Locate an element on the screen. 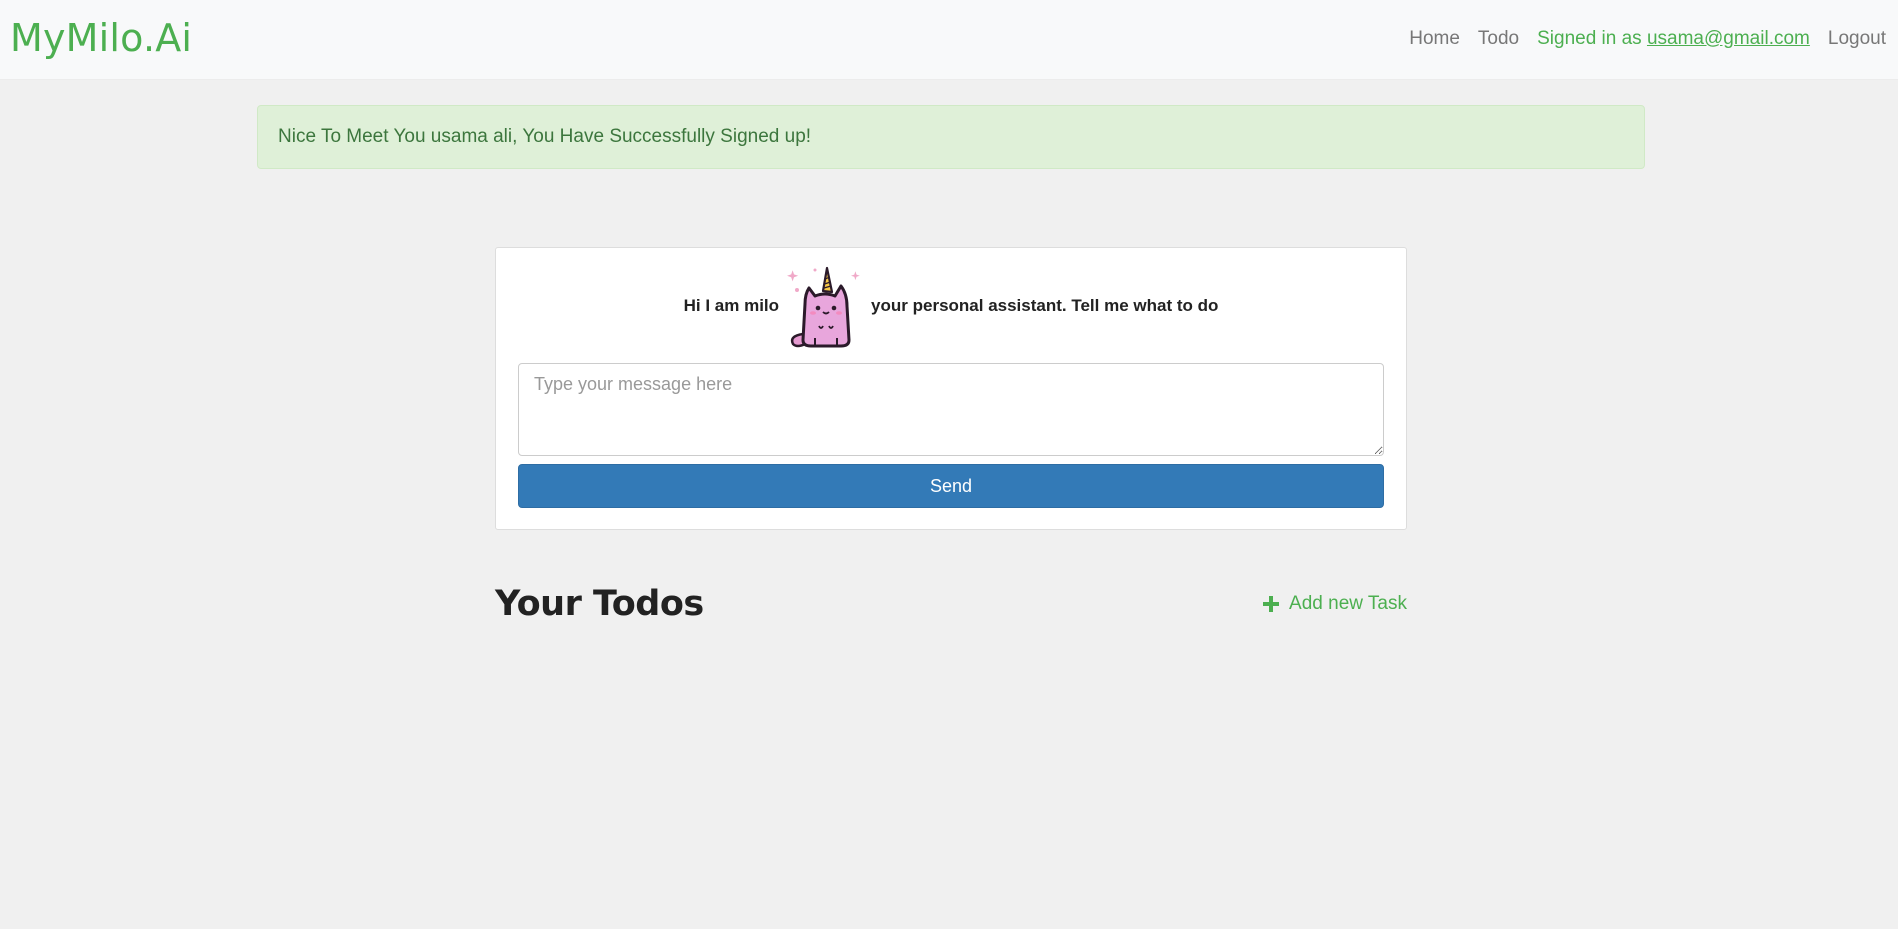 This screenshot has height=929, width=1898. nav-home-link: Home is located at coordinates (1434, 39).